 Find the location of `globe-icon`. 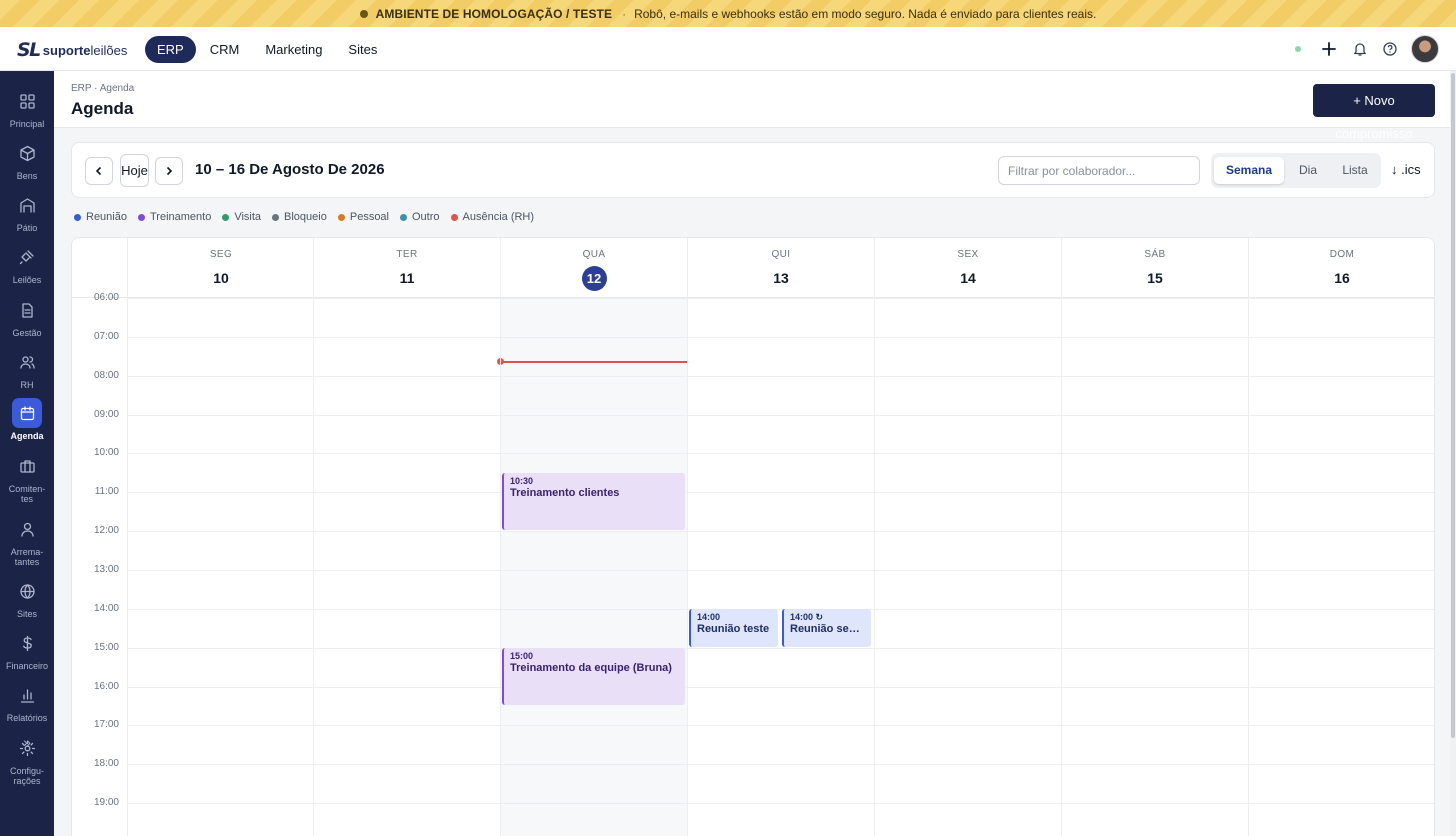

globe-icon is located at coordinates (27, 591).